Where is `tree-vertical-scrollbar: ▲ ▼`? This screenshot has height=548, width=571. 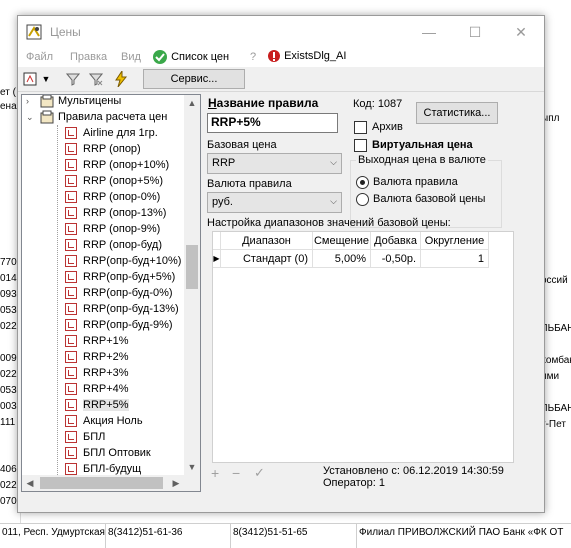
tree-vertical-scrollbar: ▲ ▼ is located at coordinates (192, 285).